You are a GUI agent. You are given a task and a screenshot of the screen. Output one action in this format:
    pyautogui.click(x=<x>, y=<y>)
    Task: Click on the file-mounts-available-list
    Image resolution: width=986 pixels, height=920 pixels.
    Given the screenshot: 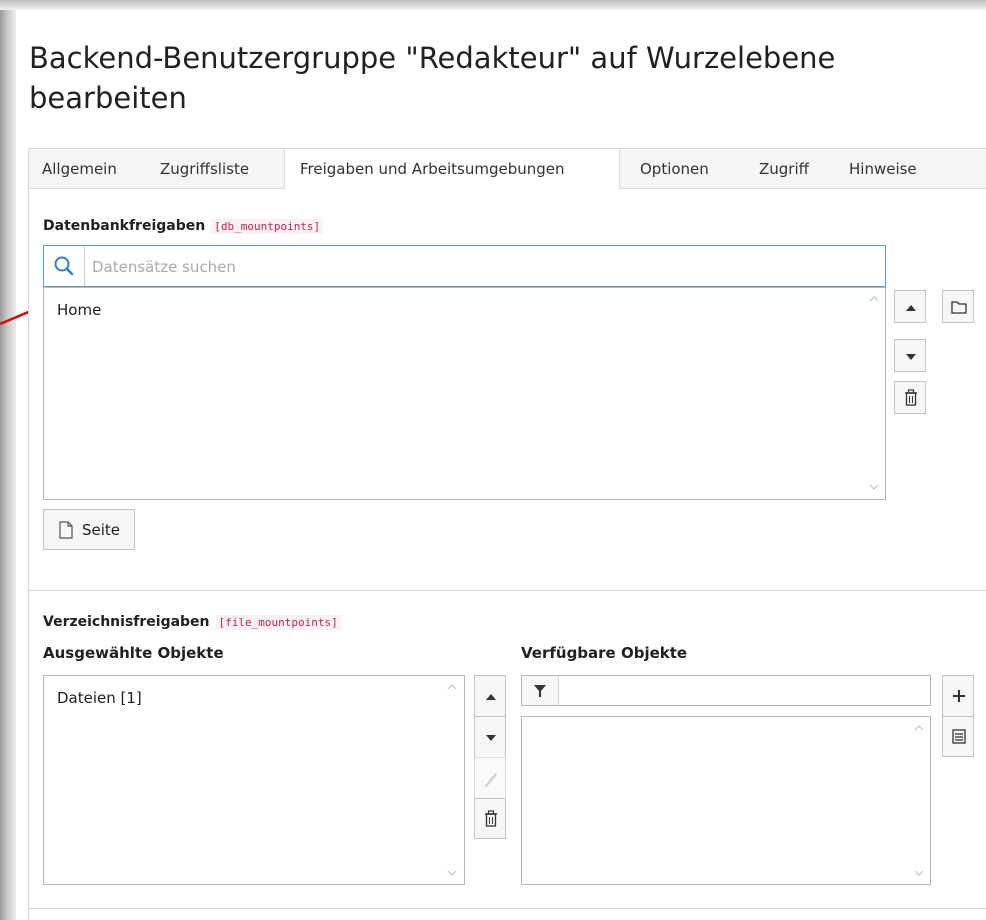 What is the action you would take?
    pyautogui.click(x=726, y=800)
    